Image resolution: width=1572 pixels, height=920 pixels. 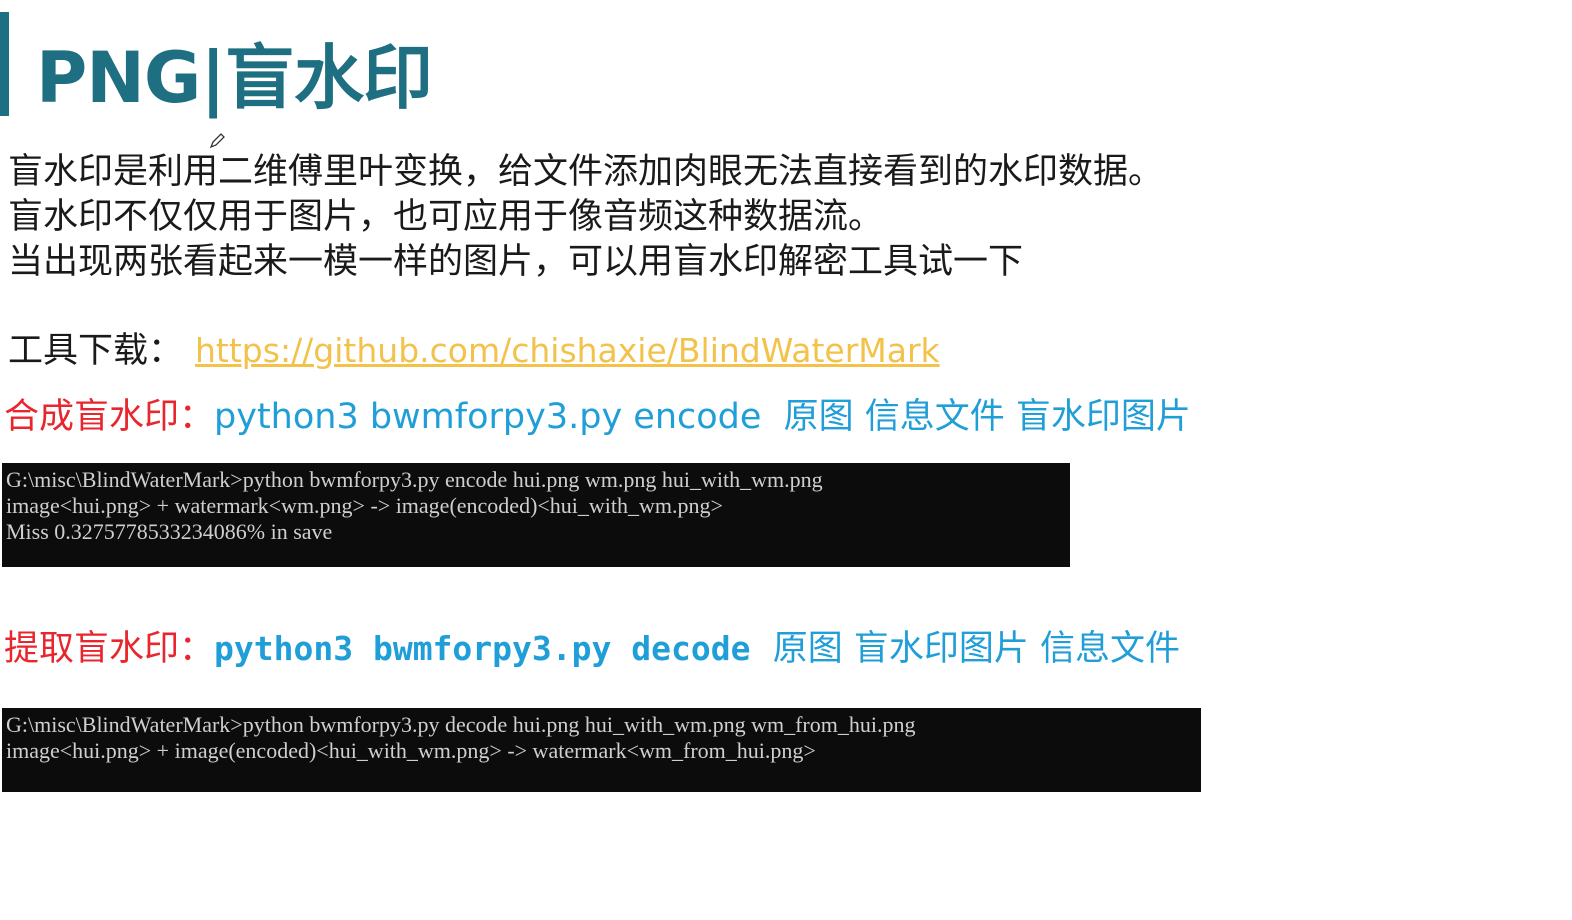 I want to click on pen-cursor-icon, so click(x=217, y=141).